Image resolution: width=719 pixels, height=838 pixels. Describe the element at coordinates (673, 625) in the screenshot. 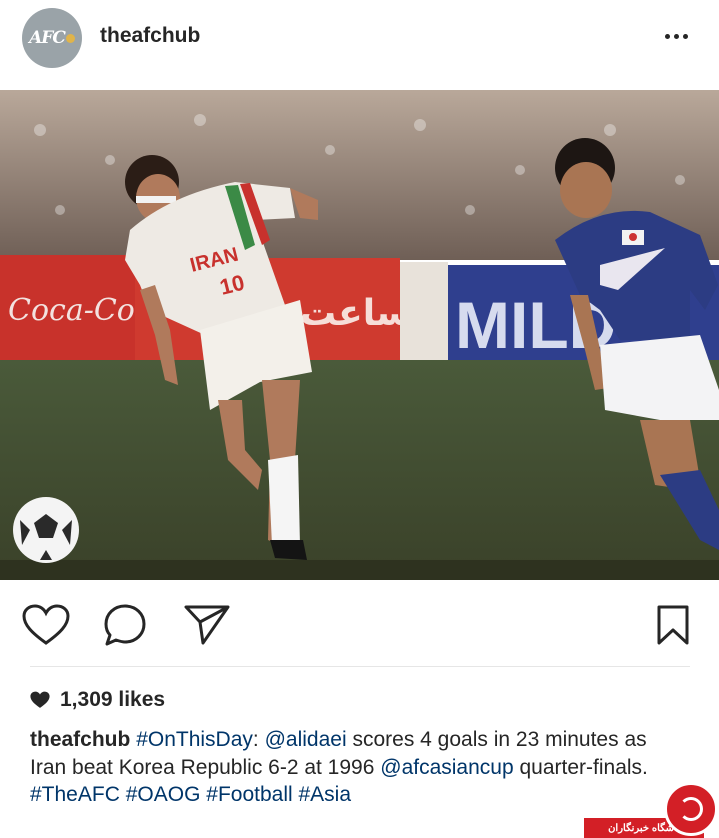

I see `save-bookmark-icon` at that location.